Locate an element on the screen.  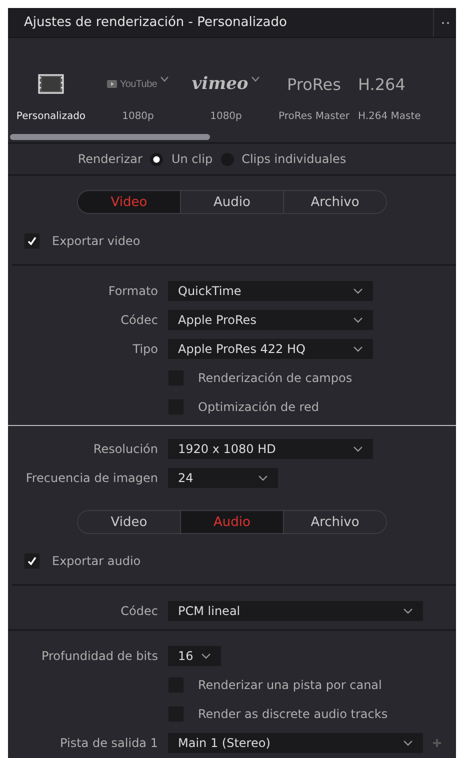
preset-item: Personalizado is located at coordinates (51, 97).